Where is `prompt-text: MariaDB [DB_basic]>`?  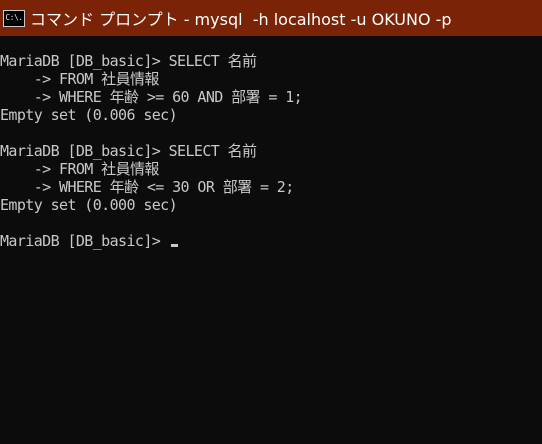
prompt-text: MariaDB [DB_basic]> is located at coordinates (84, 241).